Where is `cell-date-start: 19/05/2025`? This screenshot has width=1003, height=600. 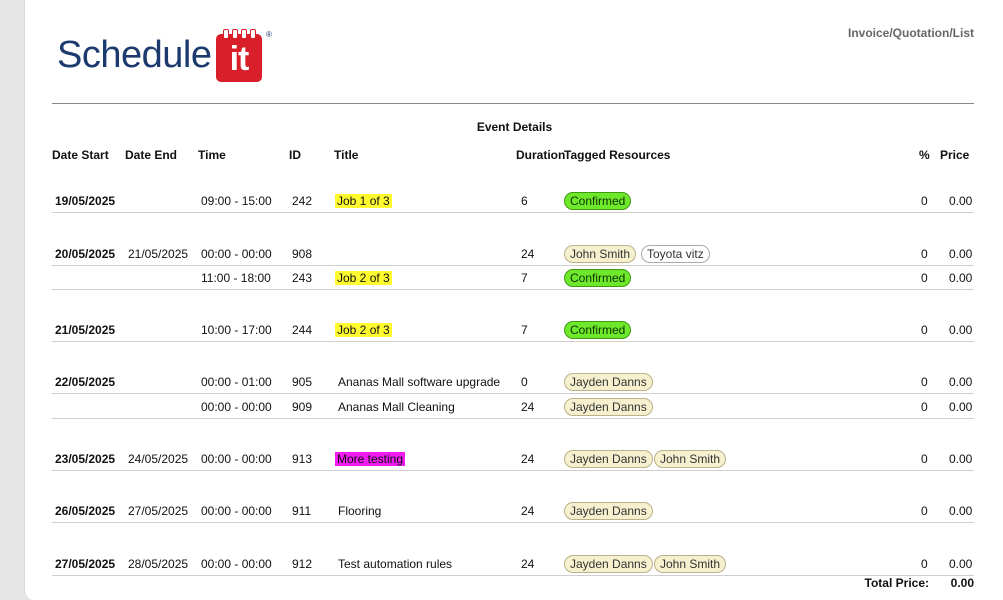 cell-date-start: 19/05/2025 is located at coordinates (85, 201).